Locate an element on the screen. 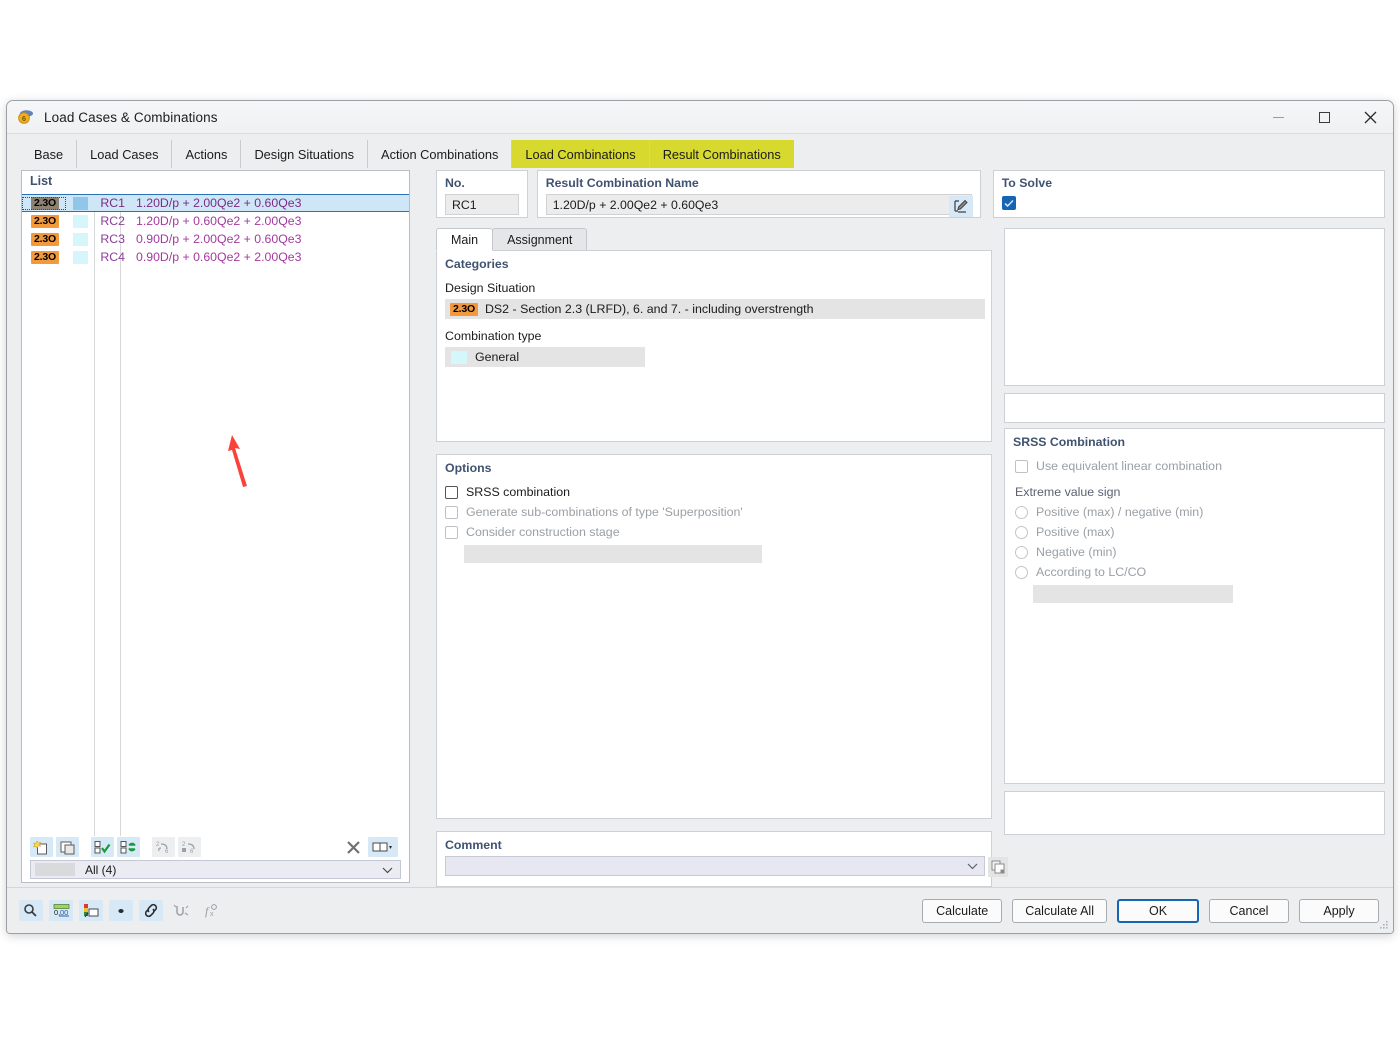 This screenshot has height=1050, width=1400. list-filter-dropdown: All (4) is located at coordinates (215, 869).